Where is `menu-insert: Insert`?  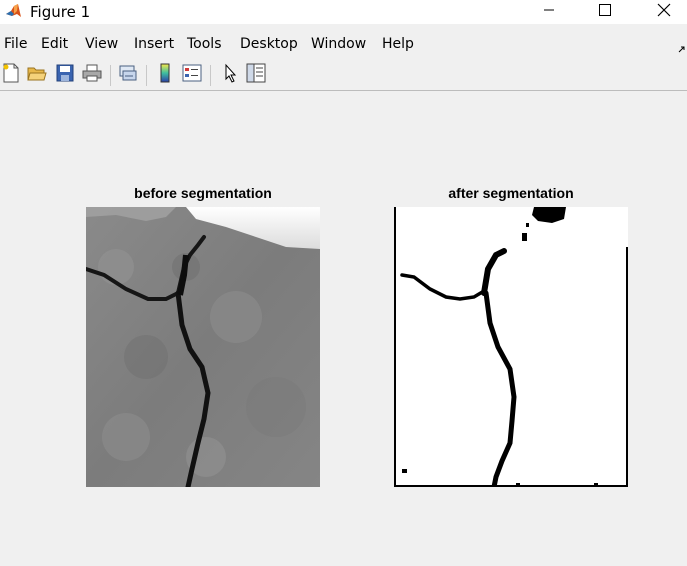
menu-insert: Insert is located at coordinates (154, 44).